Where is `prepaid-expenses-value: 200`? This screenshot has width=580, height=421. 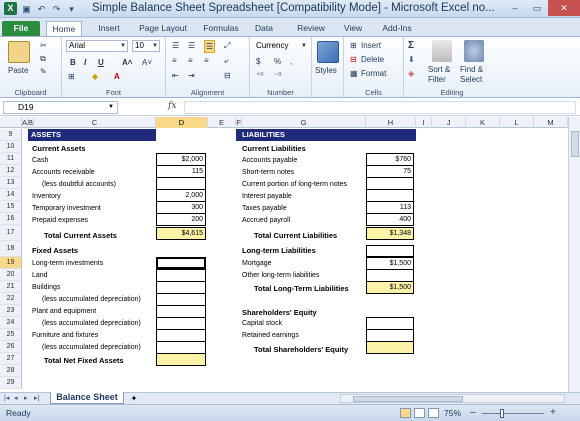
prepaid-expenses-value: 200 is located at coordinates (181, 219).